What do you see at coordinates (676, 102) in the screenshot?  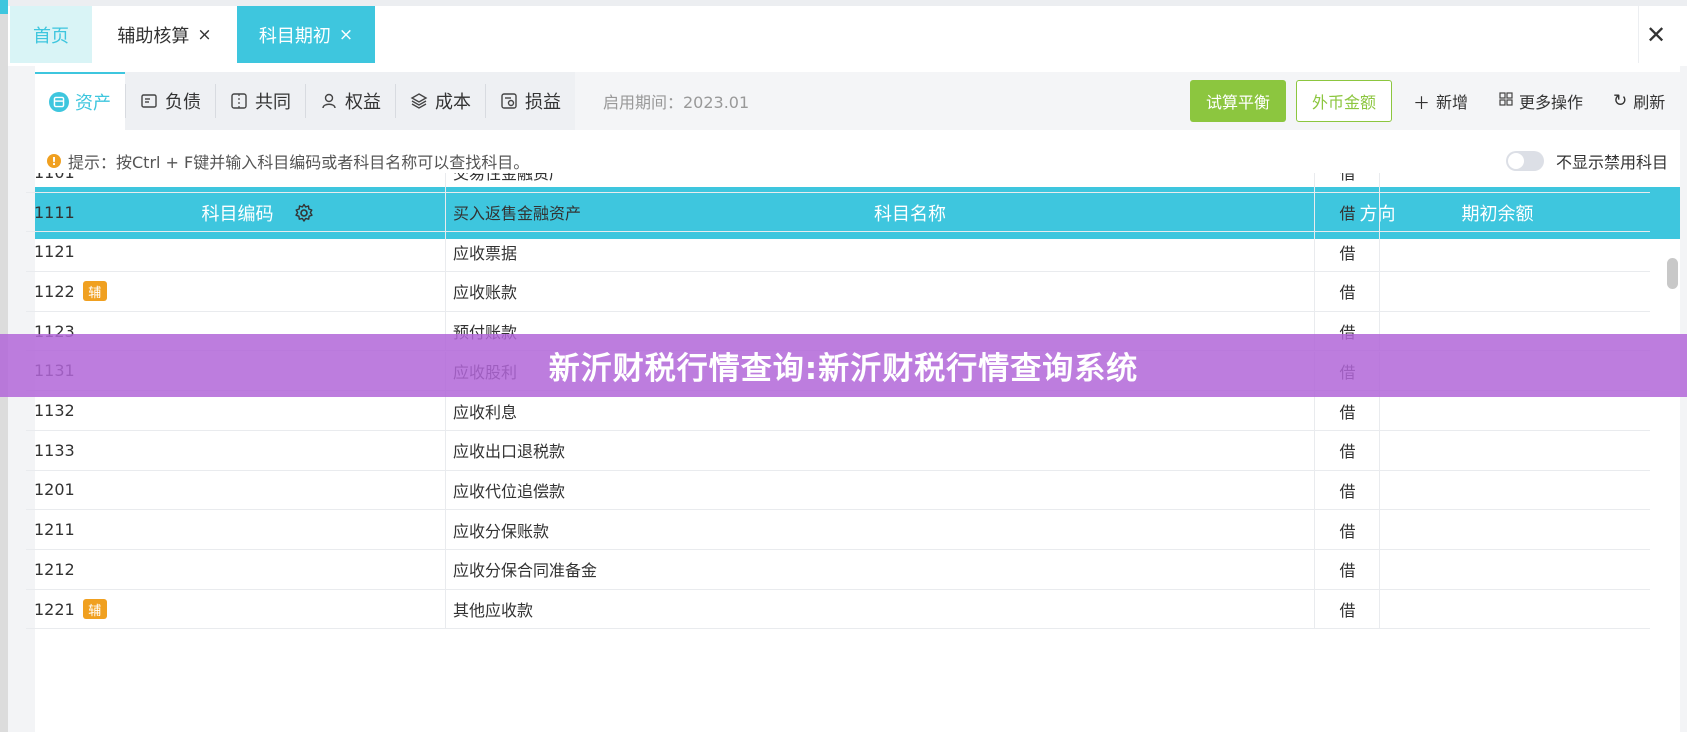 I see `start-period: 启用期间：2023.01` at bounding box center [676, 102].